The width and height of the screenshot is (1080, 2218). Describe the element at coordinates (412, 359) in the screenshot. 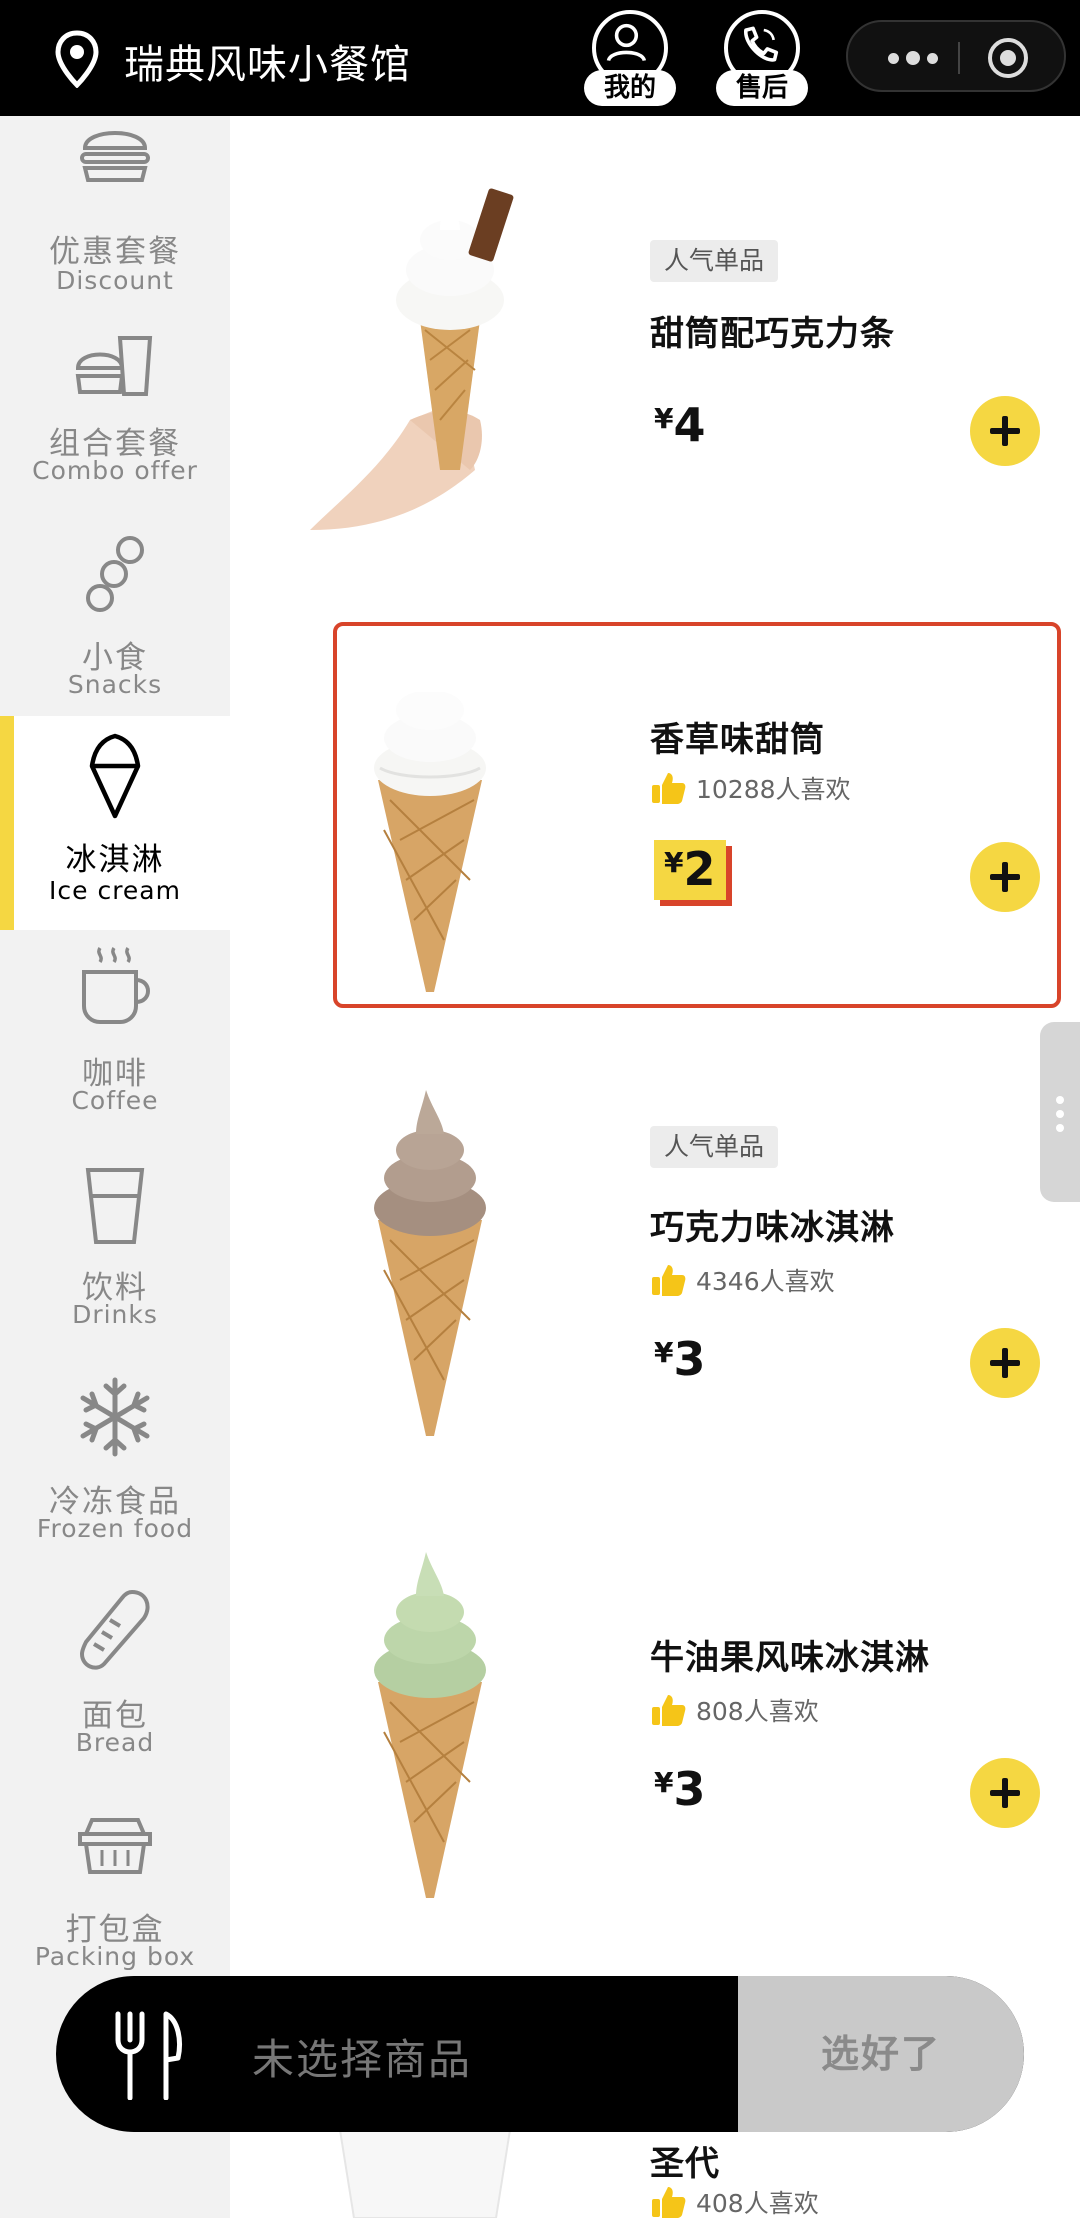

I see `cone-with-chocolate-image` at that location.